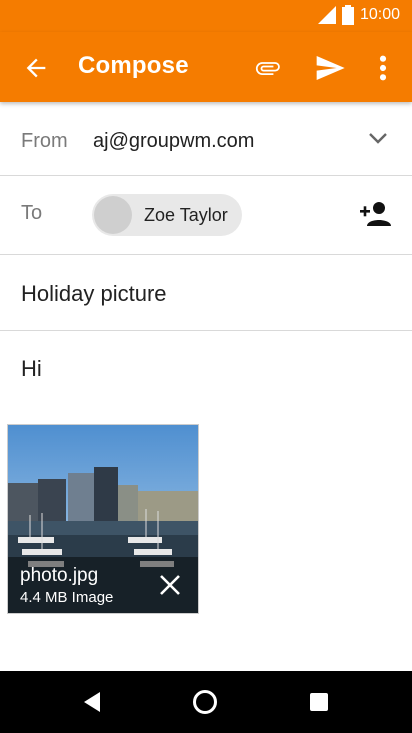 The image size is (412, 733). What do you see at coordinates (44, 141) in the screenshot?
I see `from-label: From` at bounding box center [44, 141].